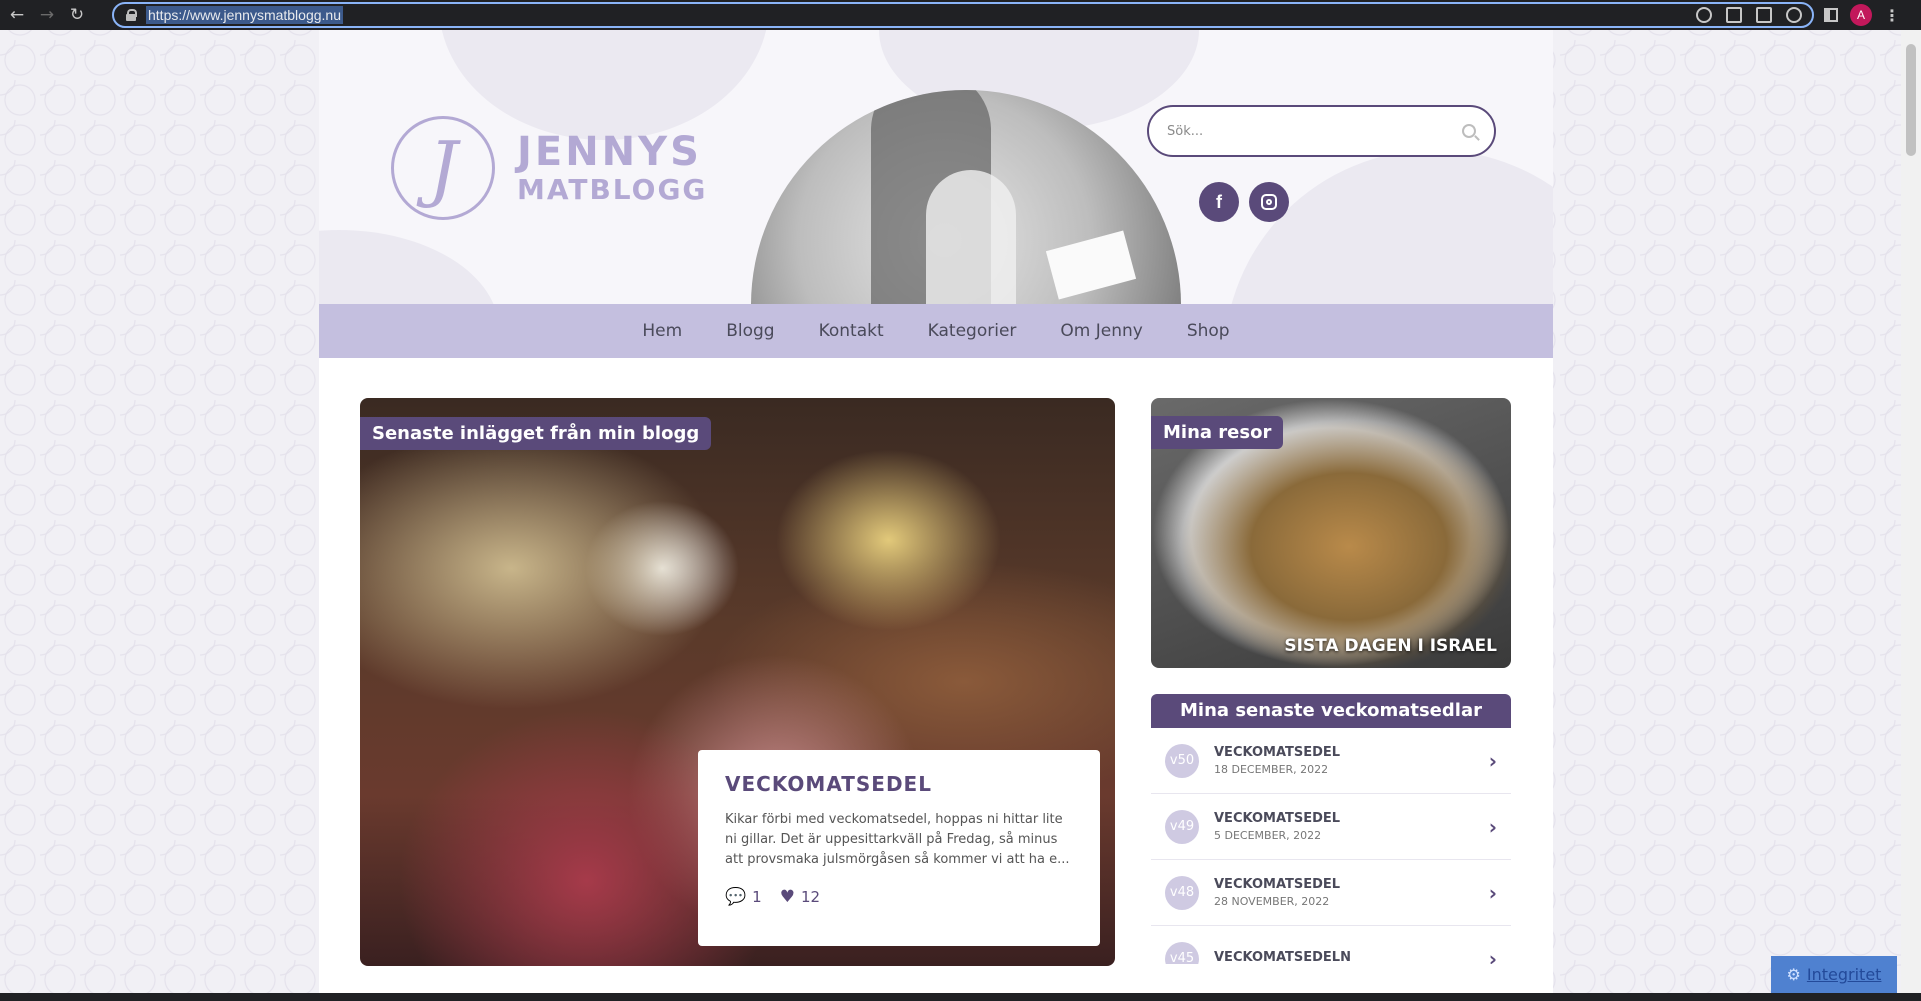 The width and height of the screenshot is (1921, 1001). I want to click on likes-value: 12, so click(810, 897).